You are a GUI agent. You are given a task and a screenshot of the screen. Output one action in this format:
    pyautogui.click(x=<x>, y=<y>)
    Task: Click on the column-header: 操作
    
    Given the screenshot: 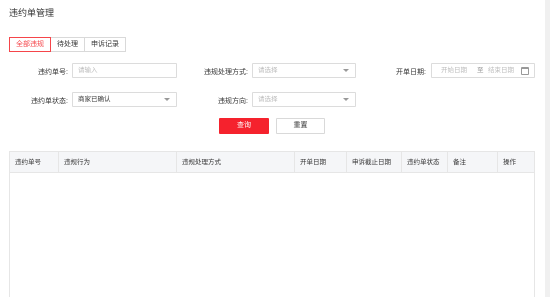 What is the action you would take?
    pyautogui.click(x=509, y=162)
    